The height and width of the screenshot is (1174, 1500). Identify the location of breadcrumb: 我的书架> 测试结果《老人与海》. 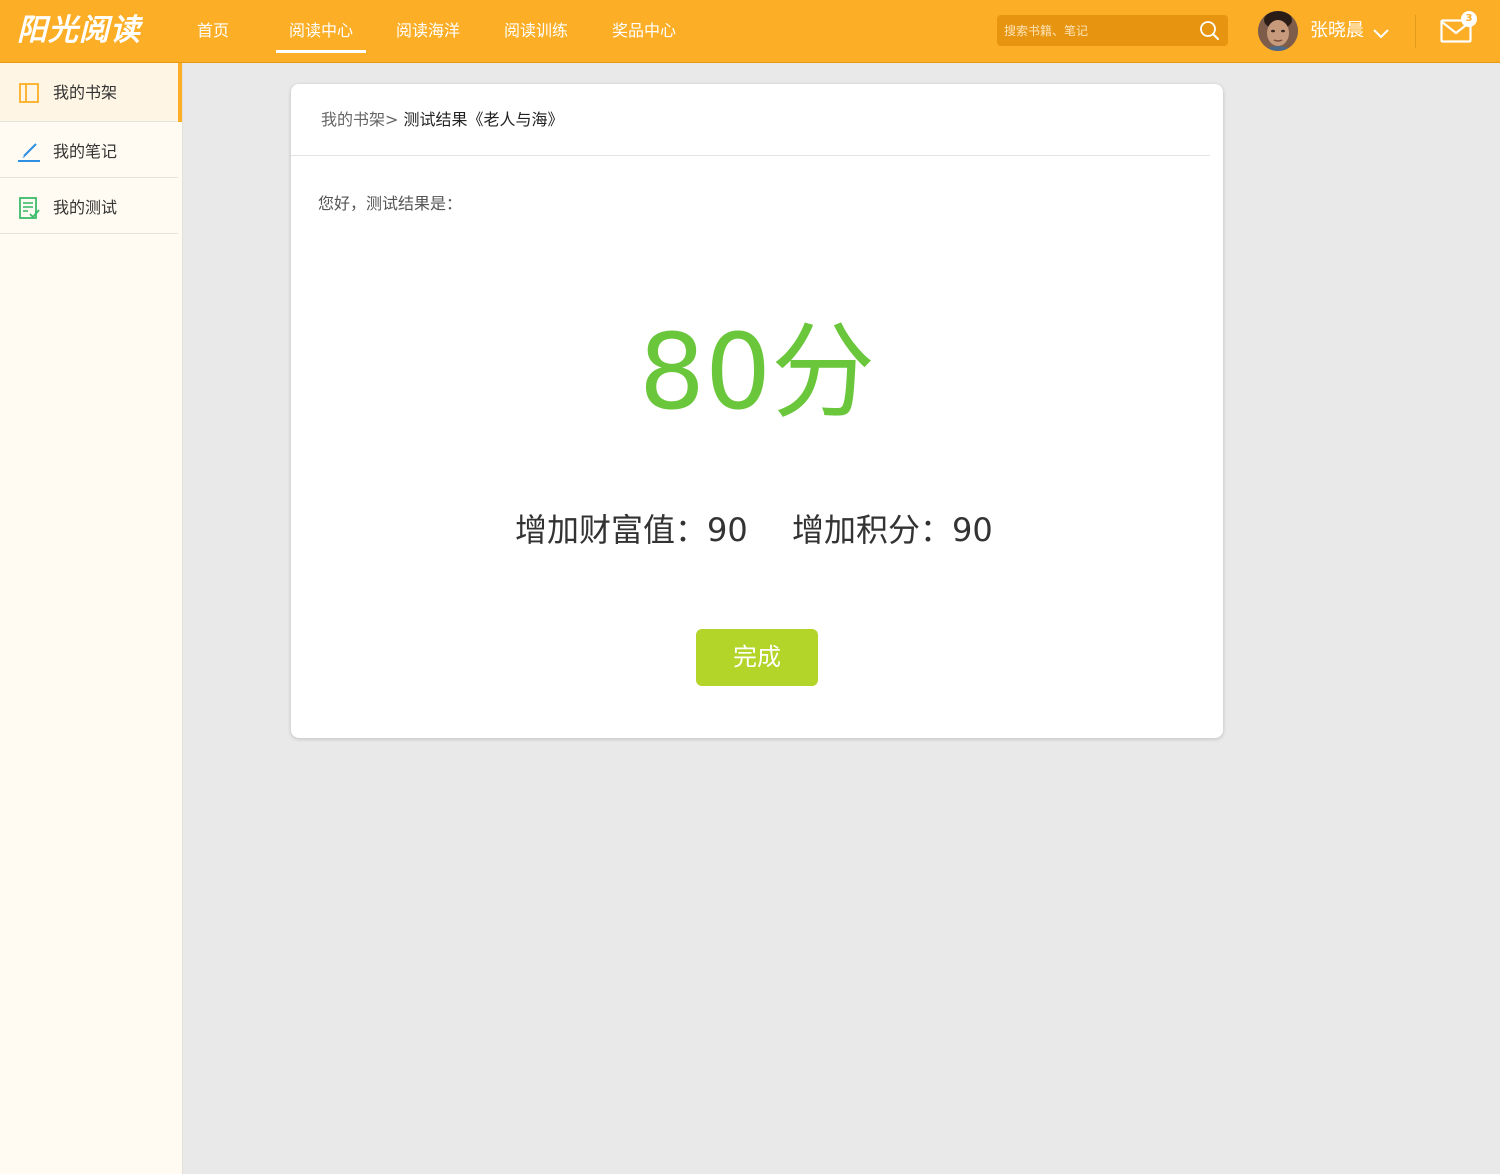
(442, 120).